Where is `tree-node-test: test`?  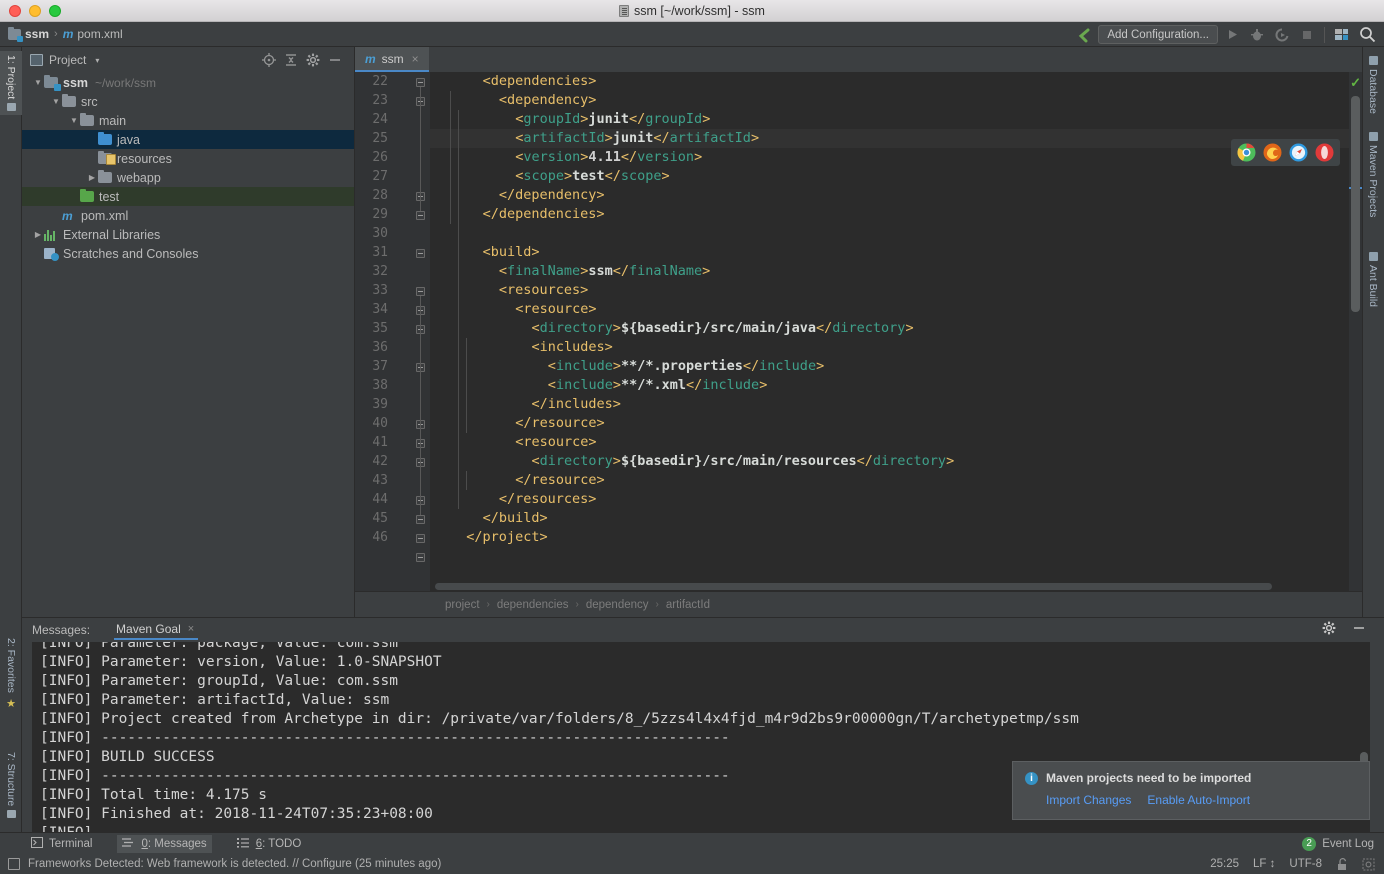
tree-node-test: test is located at coordinates (188, 196).